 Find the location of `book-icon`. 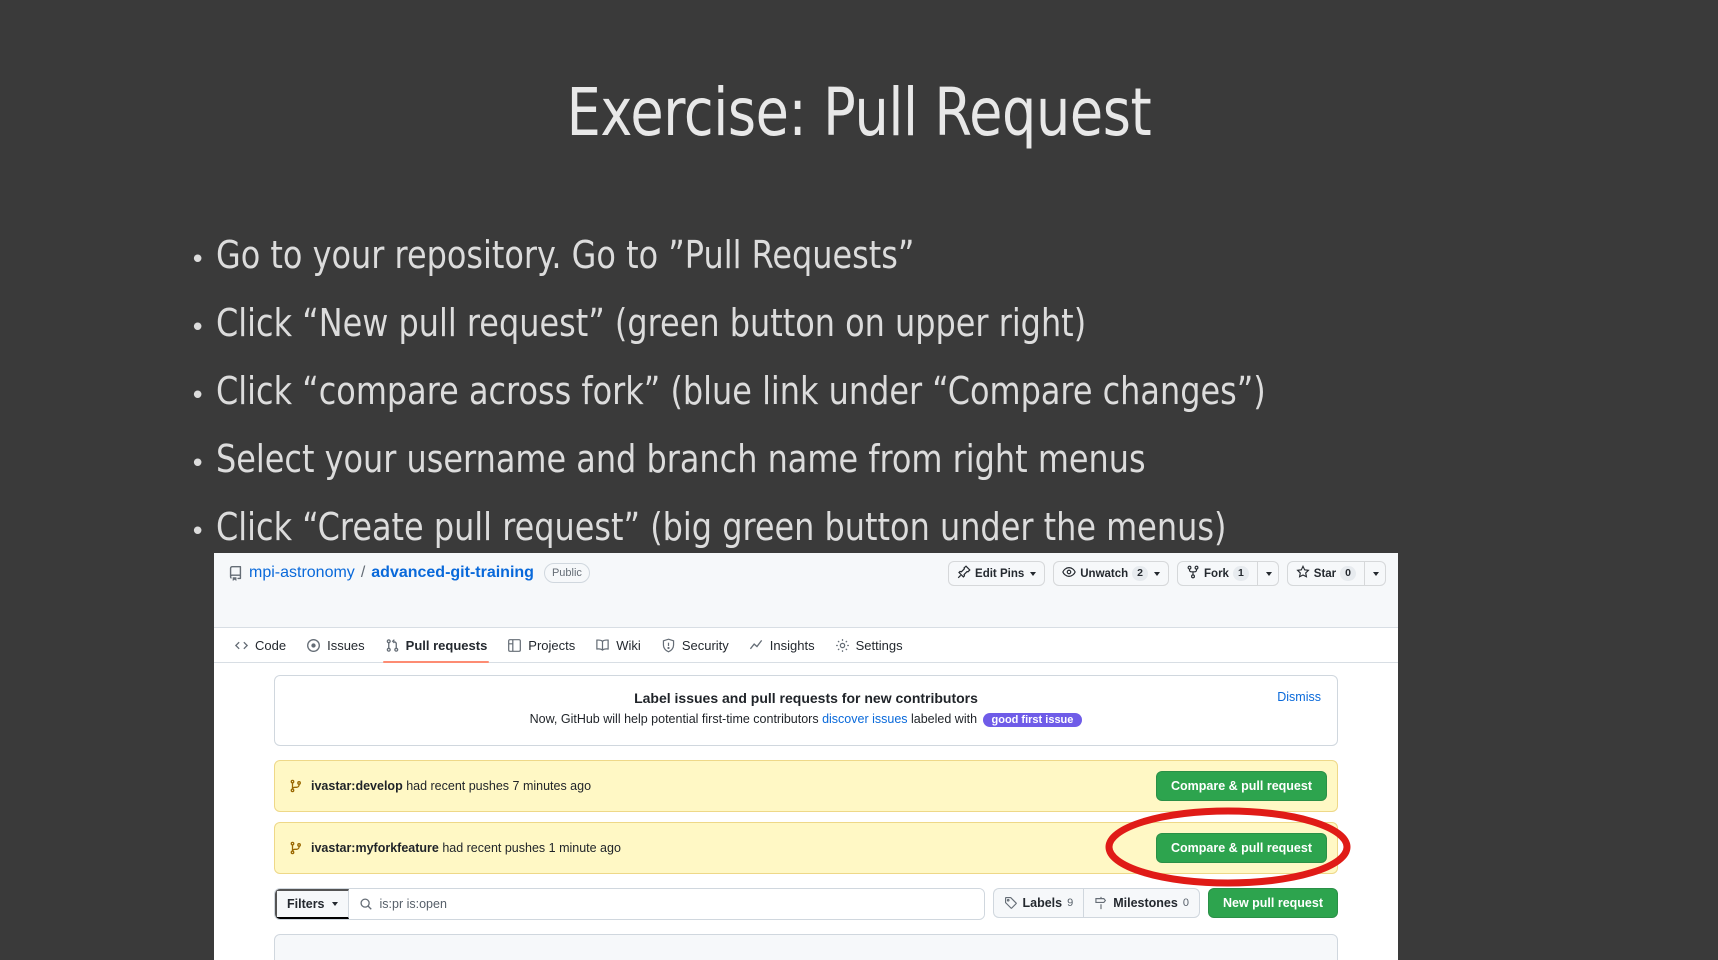

book-icon is located at coordinates (602, 645).